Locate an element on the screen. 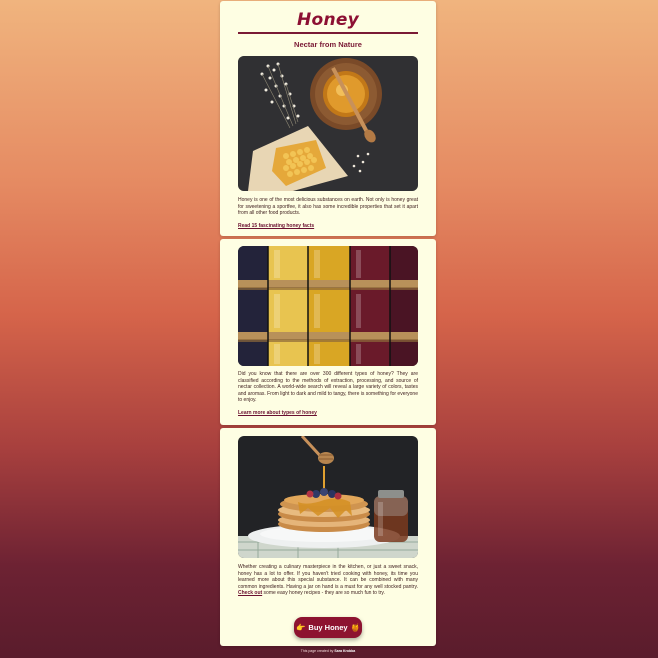 This screenshot has width=658, height=658. pancakes-with-honey-photo is located at coordinates (328, 497).